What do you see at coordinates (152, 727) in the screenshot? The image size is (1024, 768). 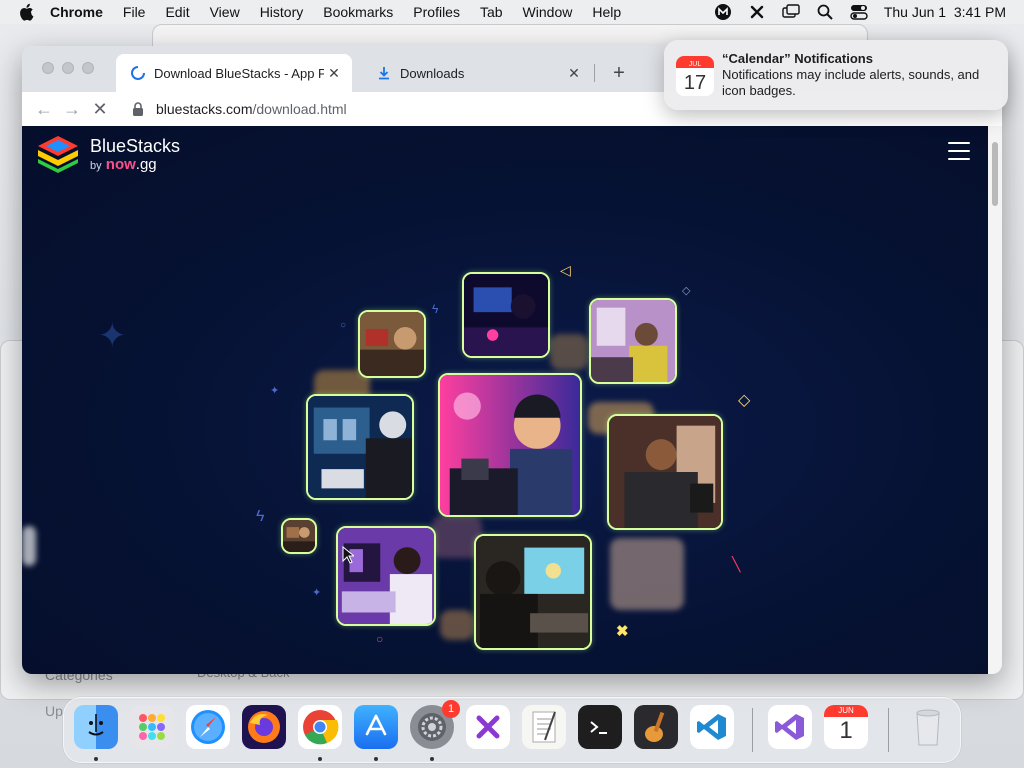 I see `launchpad-icon` at bounding box center [152, 727].